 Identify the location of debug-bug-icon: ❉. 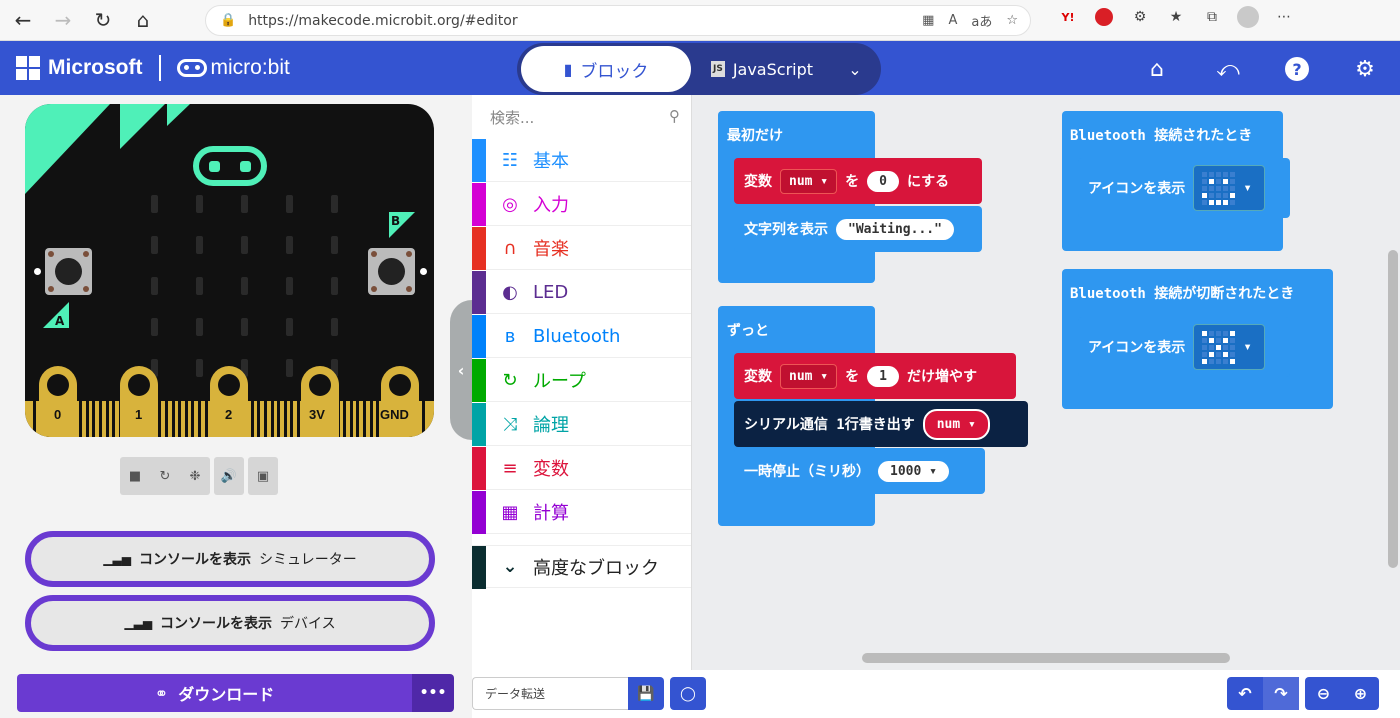
(195, 476).